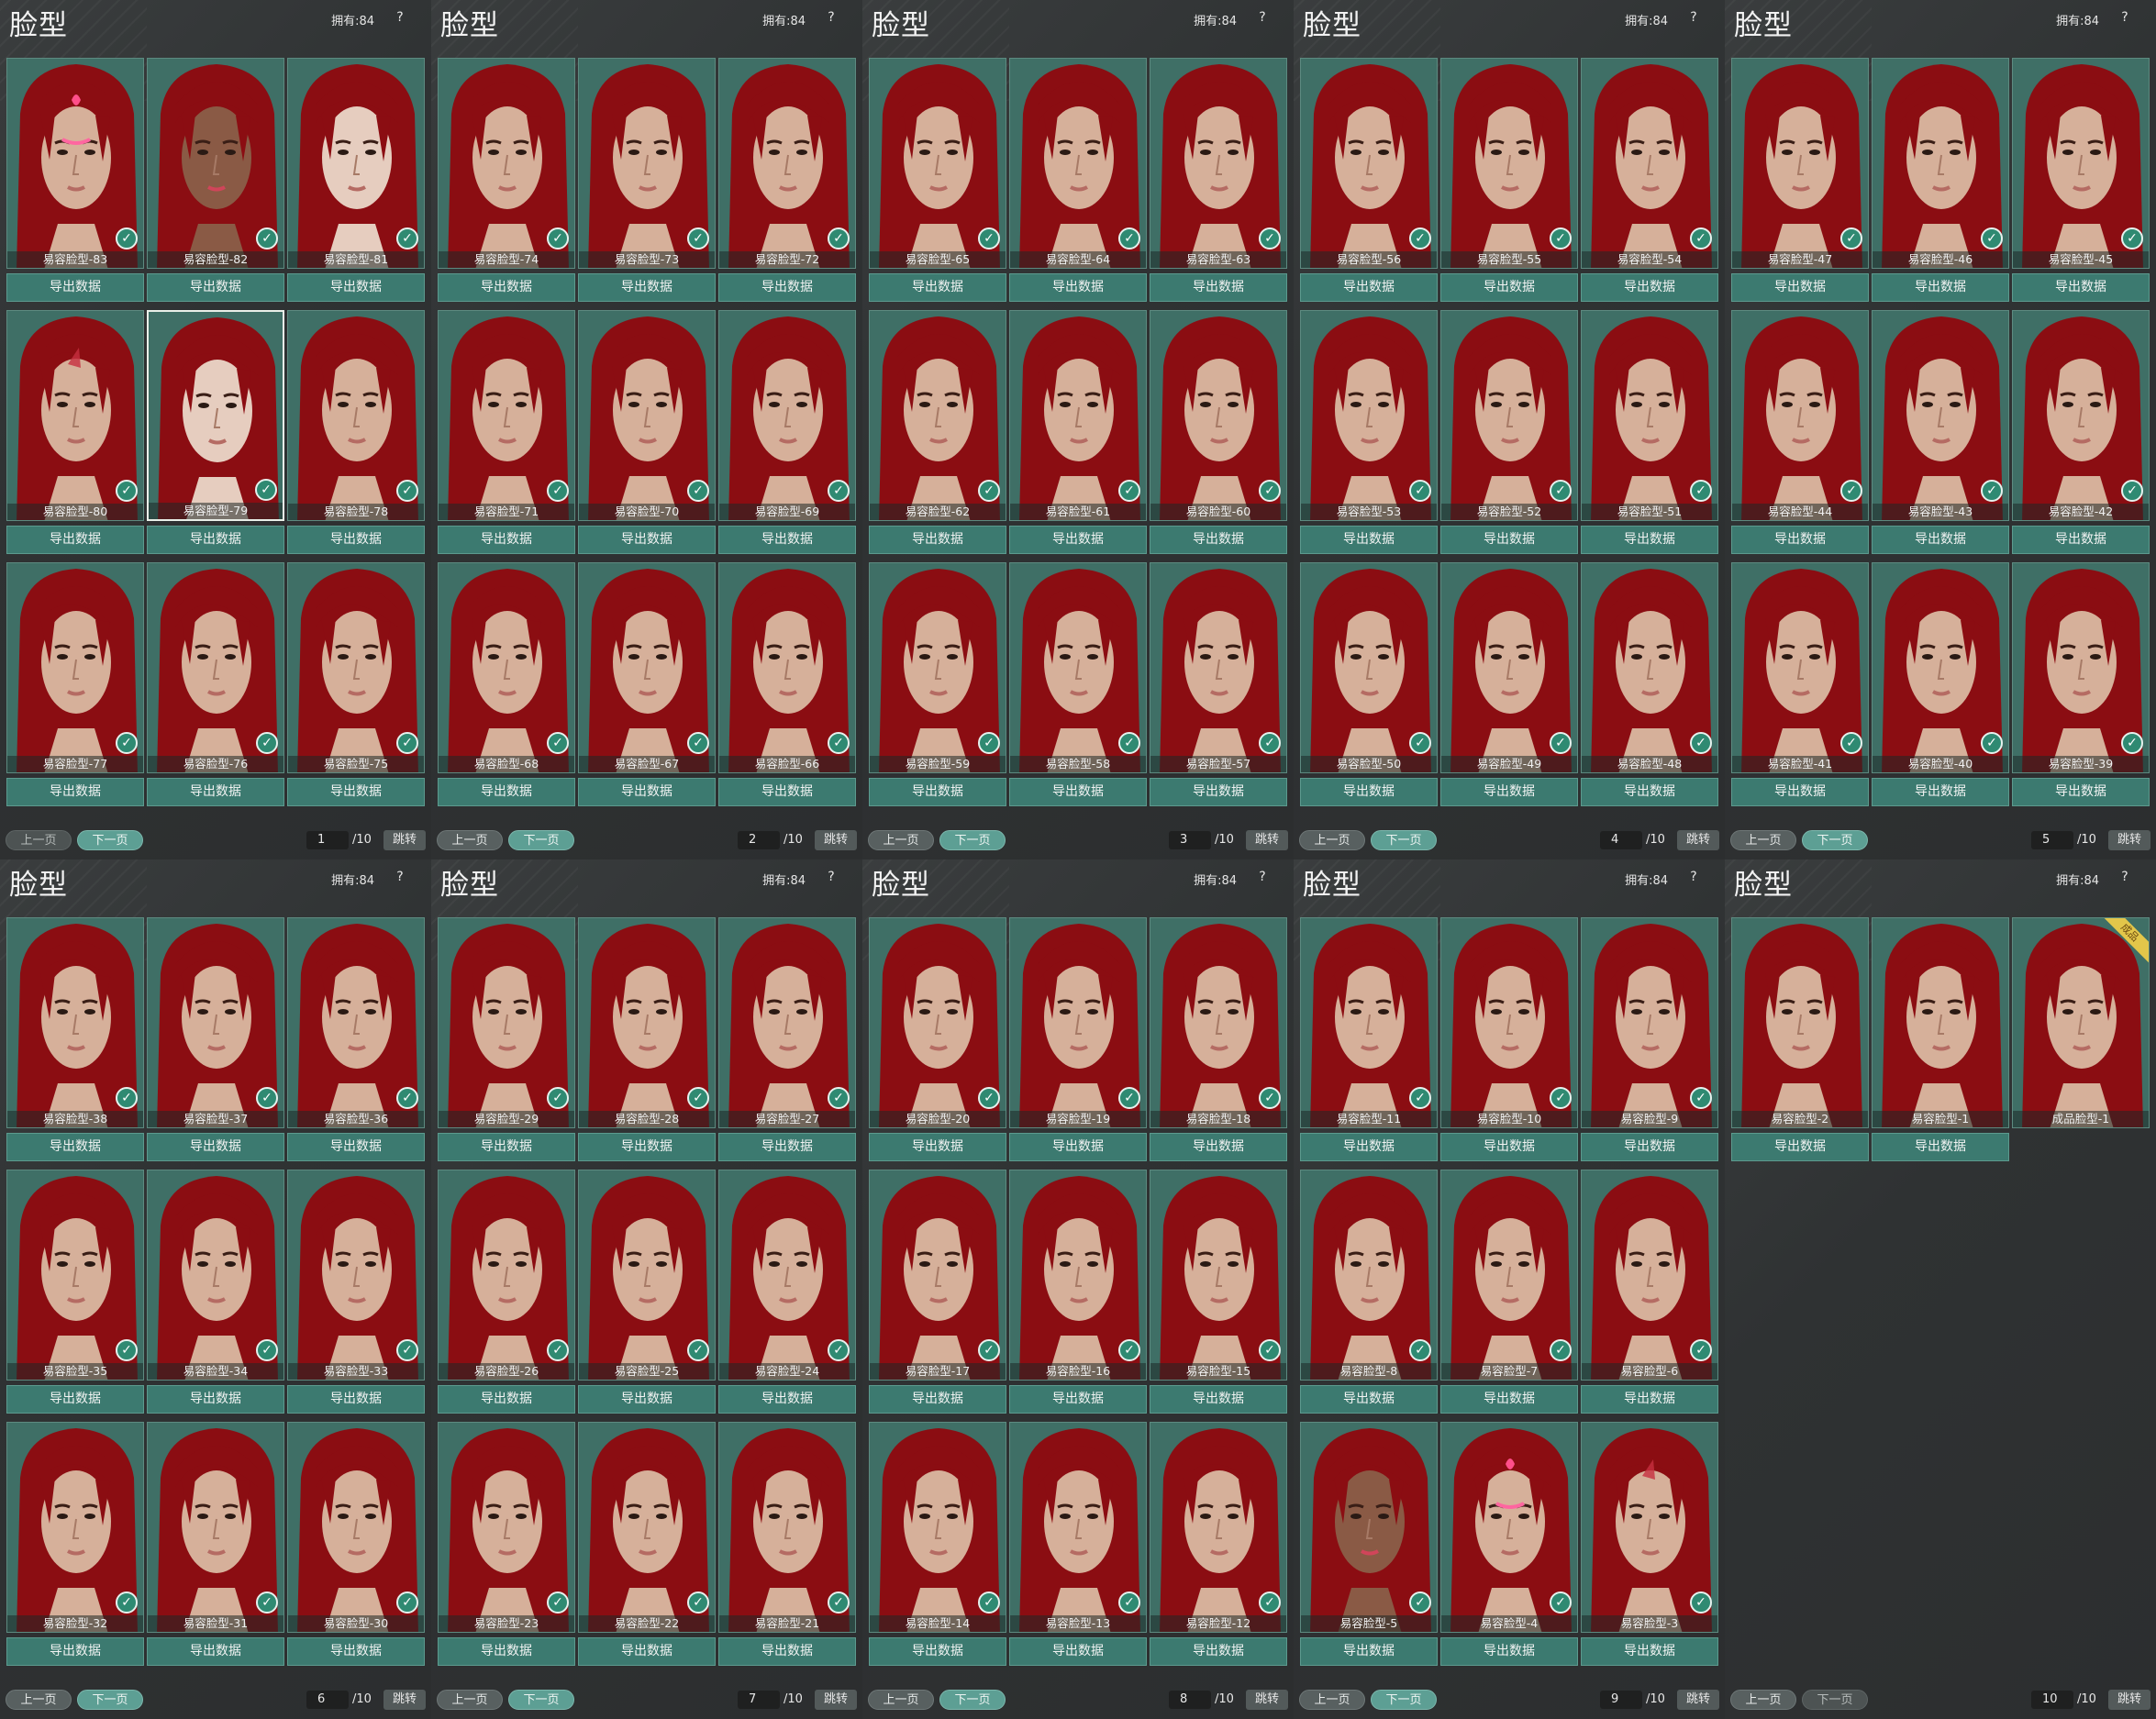 This screenshot has height=1719, width=2156. What do you see at coordinates (1800, 1041) in the screenshot?
I see `face-card: 易容脸型-2 导出数据` at bounding box center [1800, 1041].